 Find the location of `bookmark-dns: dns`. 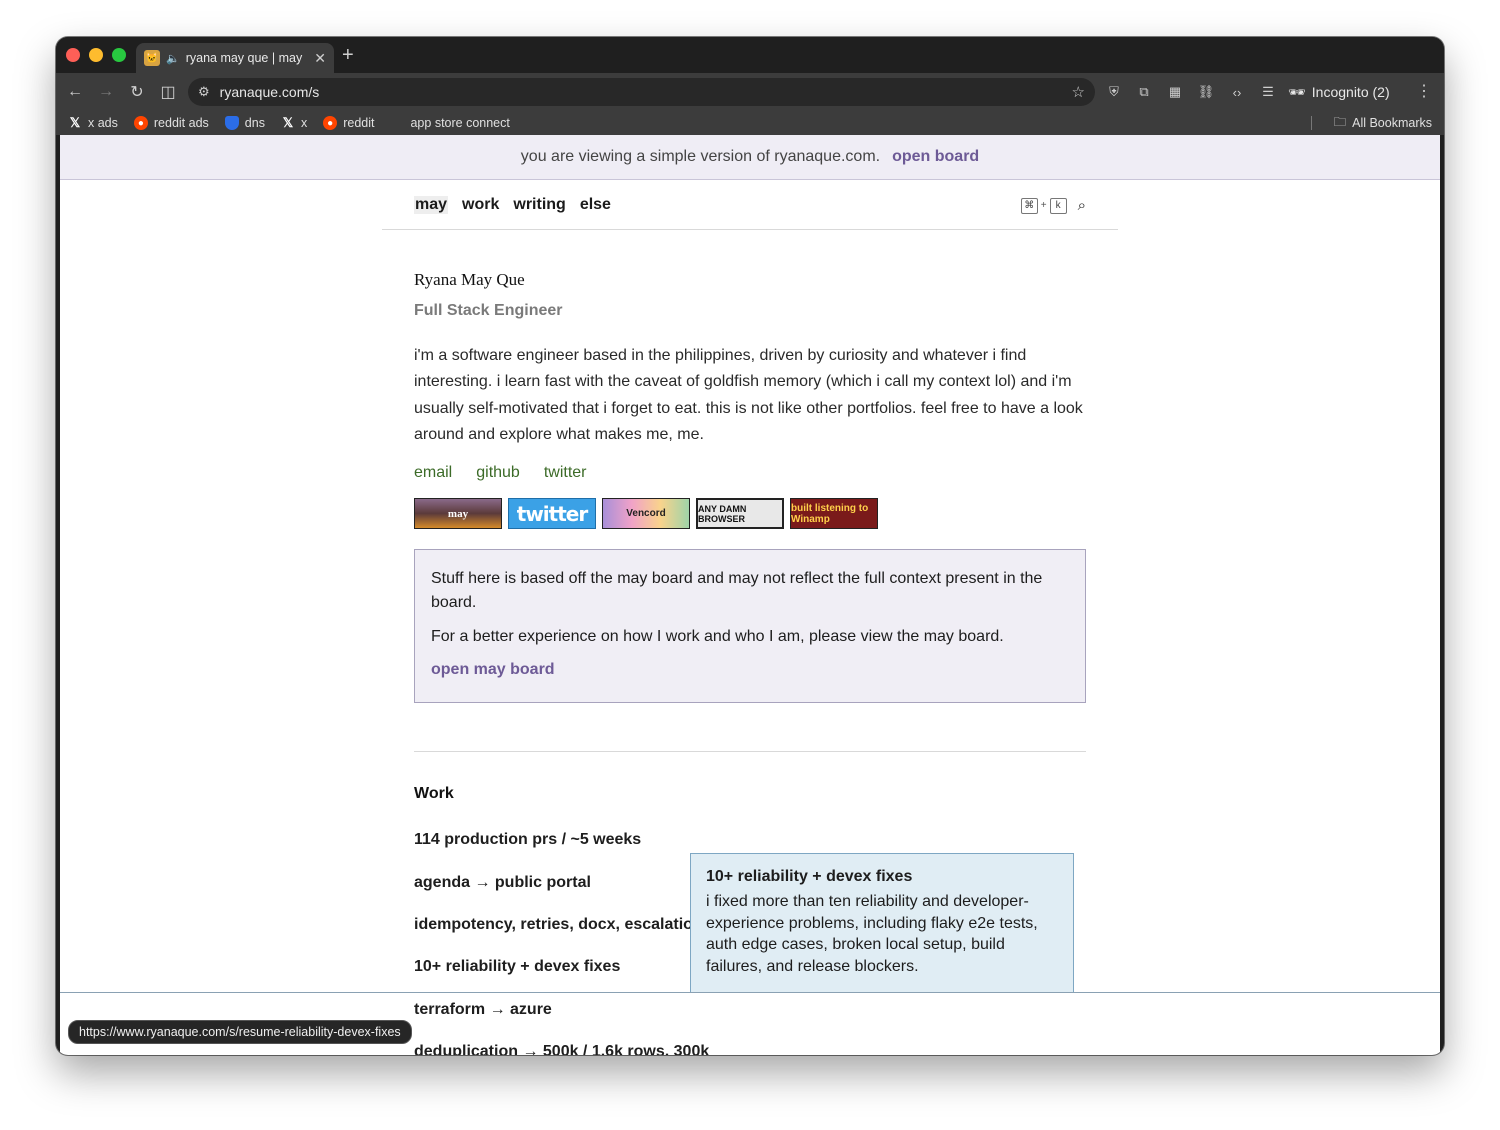

bookmark-dns: dns is located at coordinates (244, 123).